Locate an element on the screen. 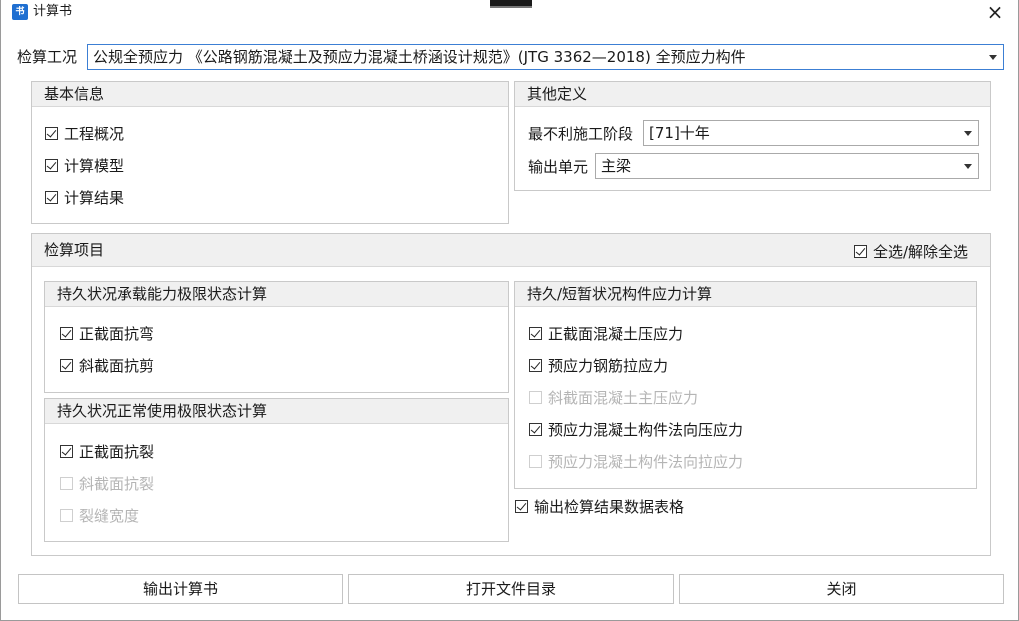 The image size is (1019, 621). serviceability-state-title: 持久状况正常使用极限状态计算 is located at coordinates (276, 411).